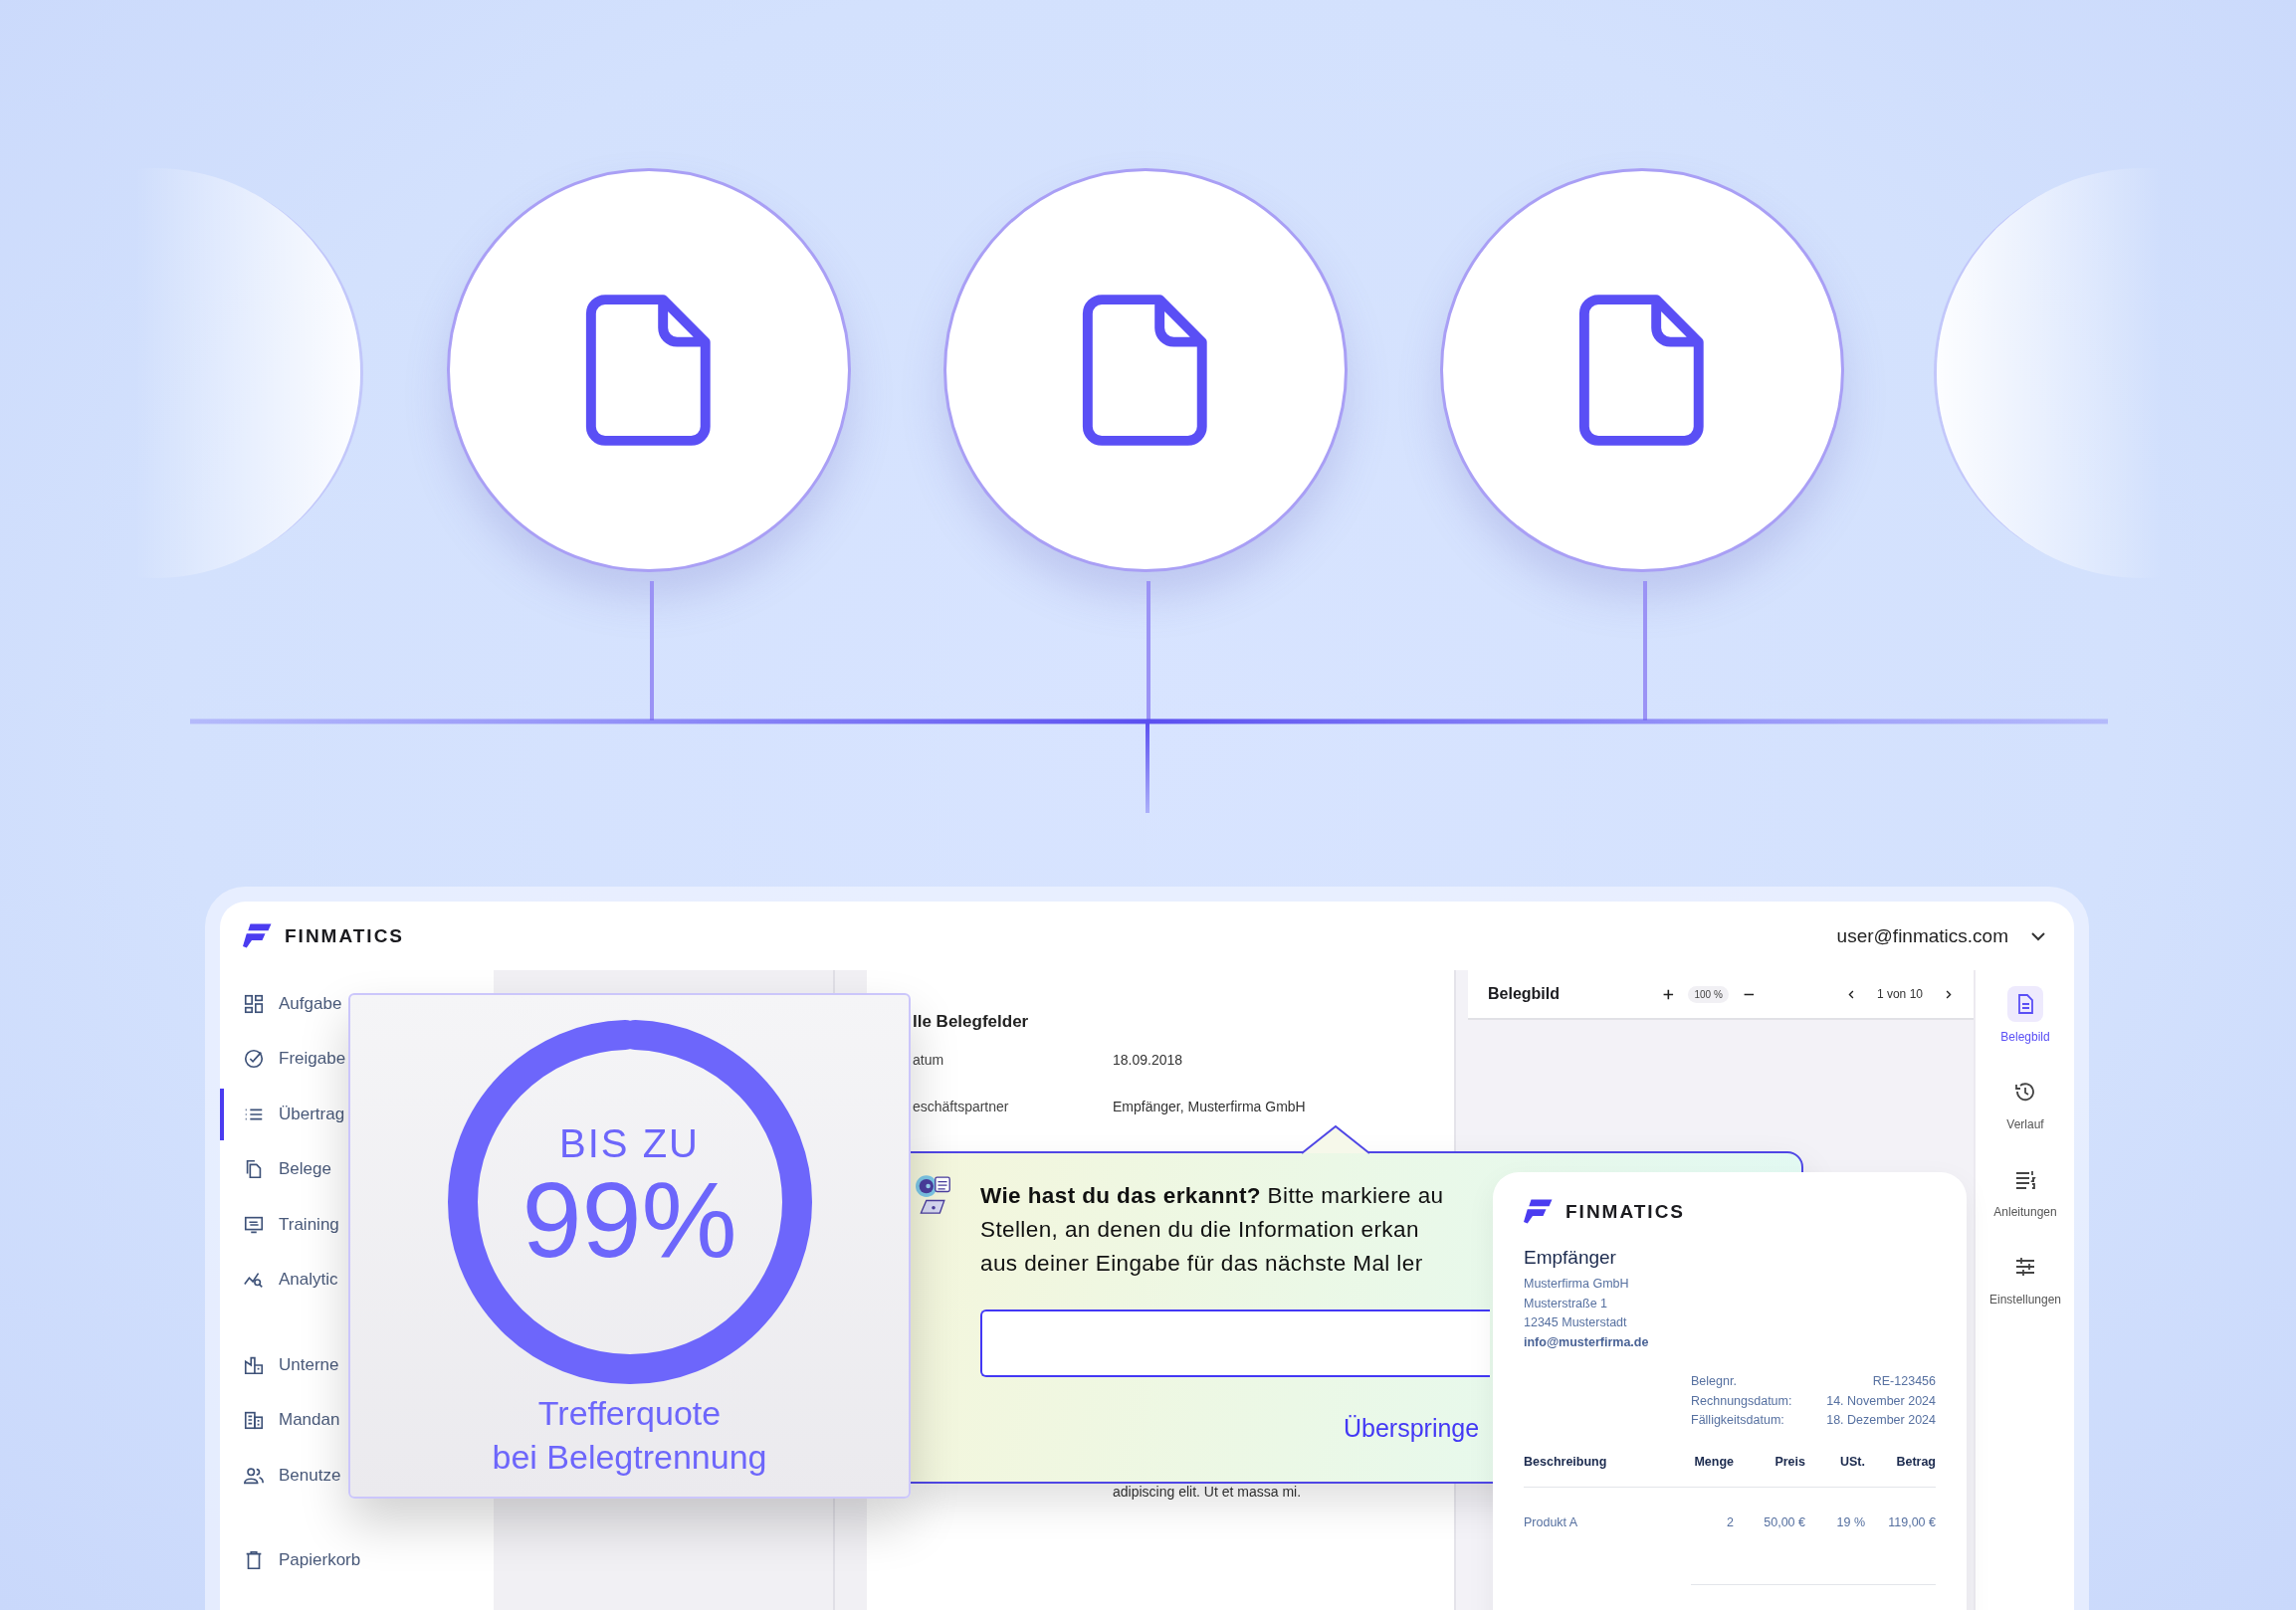 The image size is (2296, 1610). What do you see at coordinates (254, 1420) in the screenshot?
I see `clients-icon` at bounding box center [254, 1420].